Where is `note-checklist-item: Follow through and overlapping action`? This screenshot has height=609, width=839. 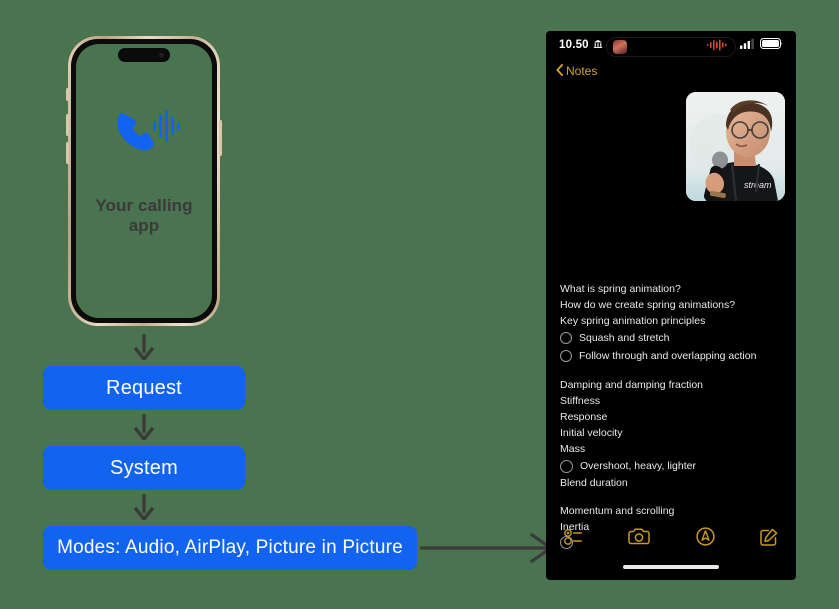
note-checklist-item: Follow through and overlapping action is located at coordinates (671, 356).